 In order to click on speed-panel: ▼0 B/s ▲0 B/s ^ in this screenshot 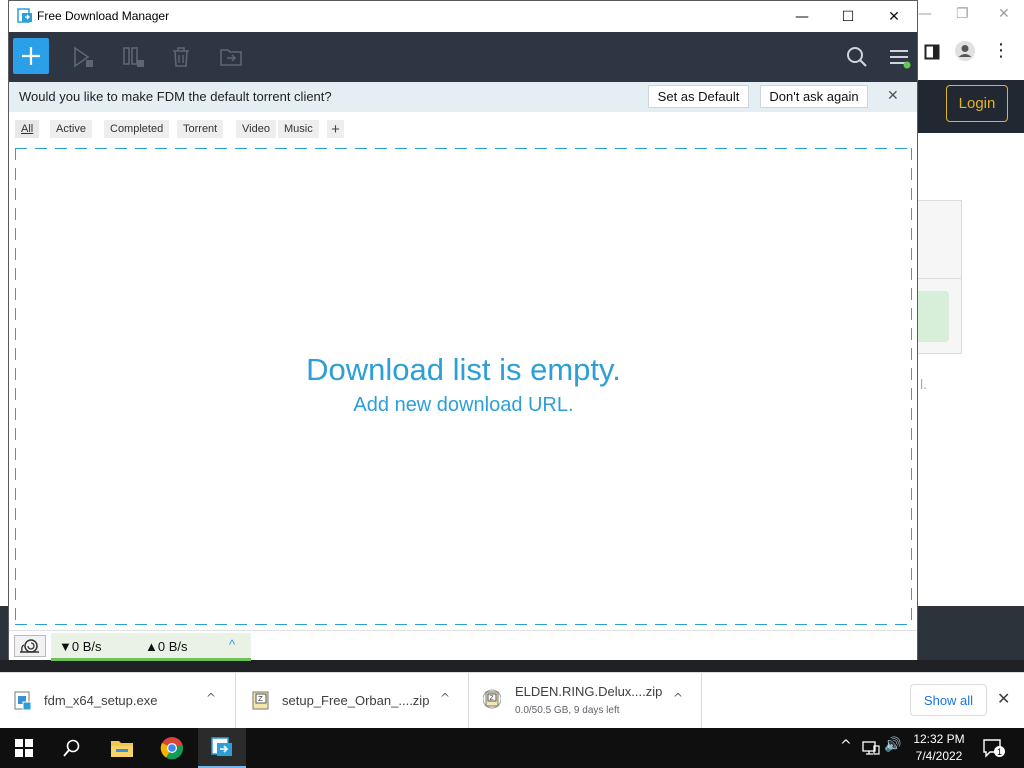, I will do `click(151, 647)`.